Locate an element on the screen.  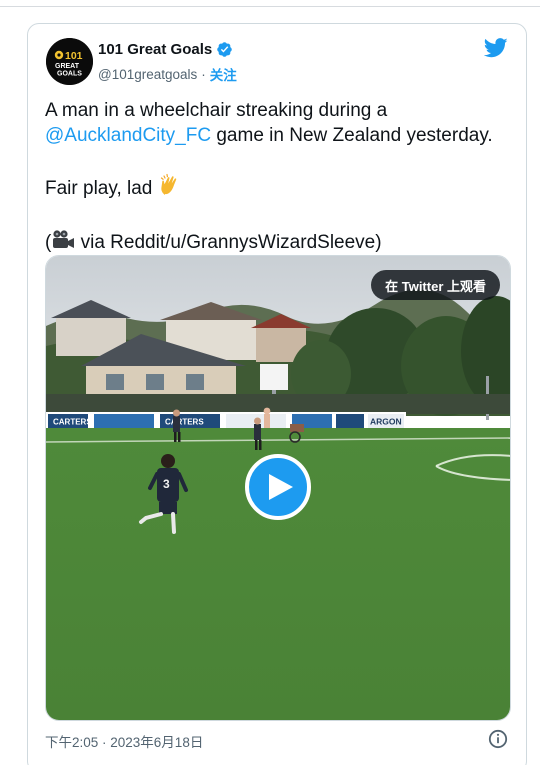
clapping-hands-emoji-icon is located at coordinates (170, 188).